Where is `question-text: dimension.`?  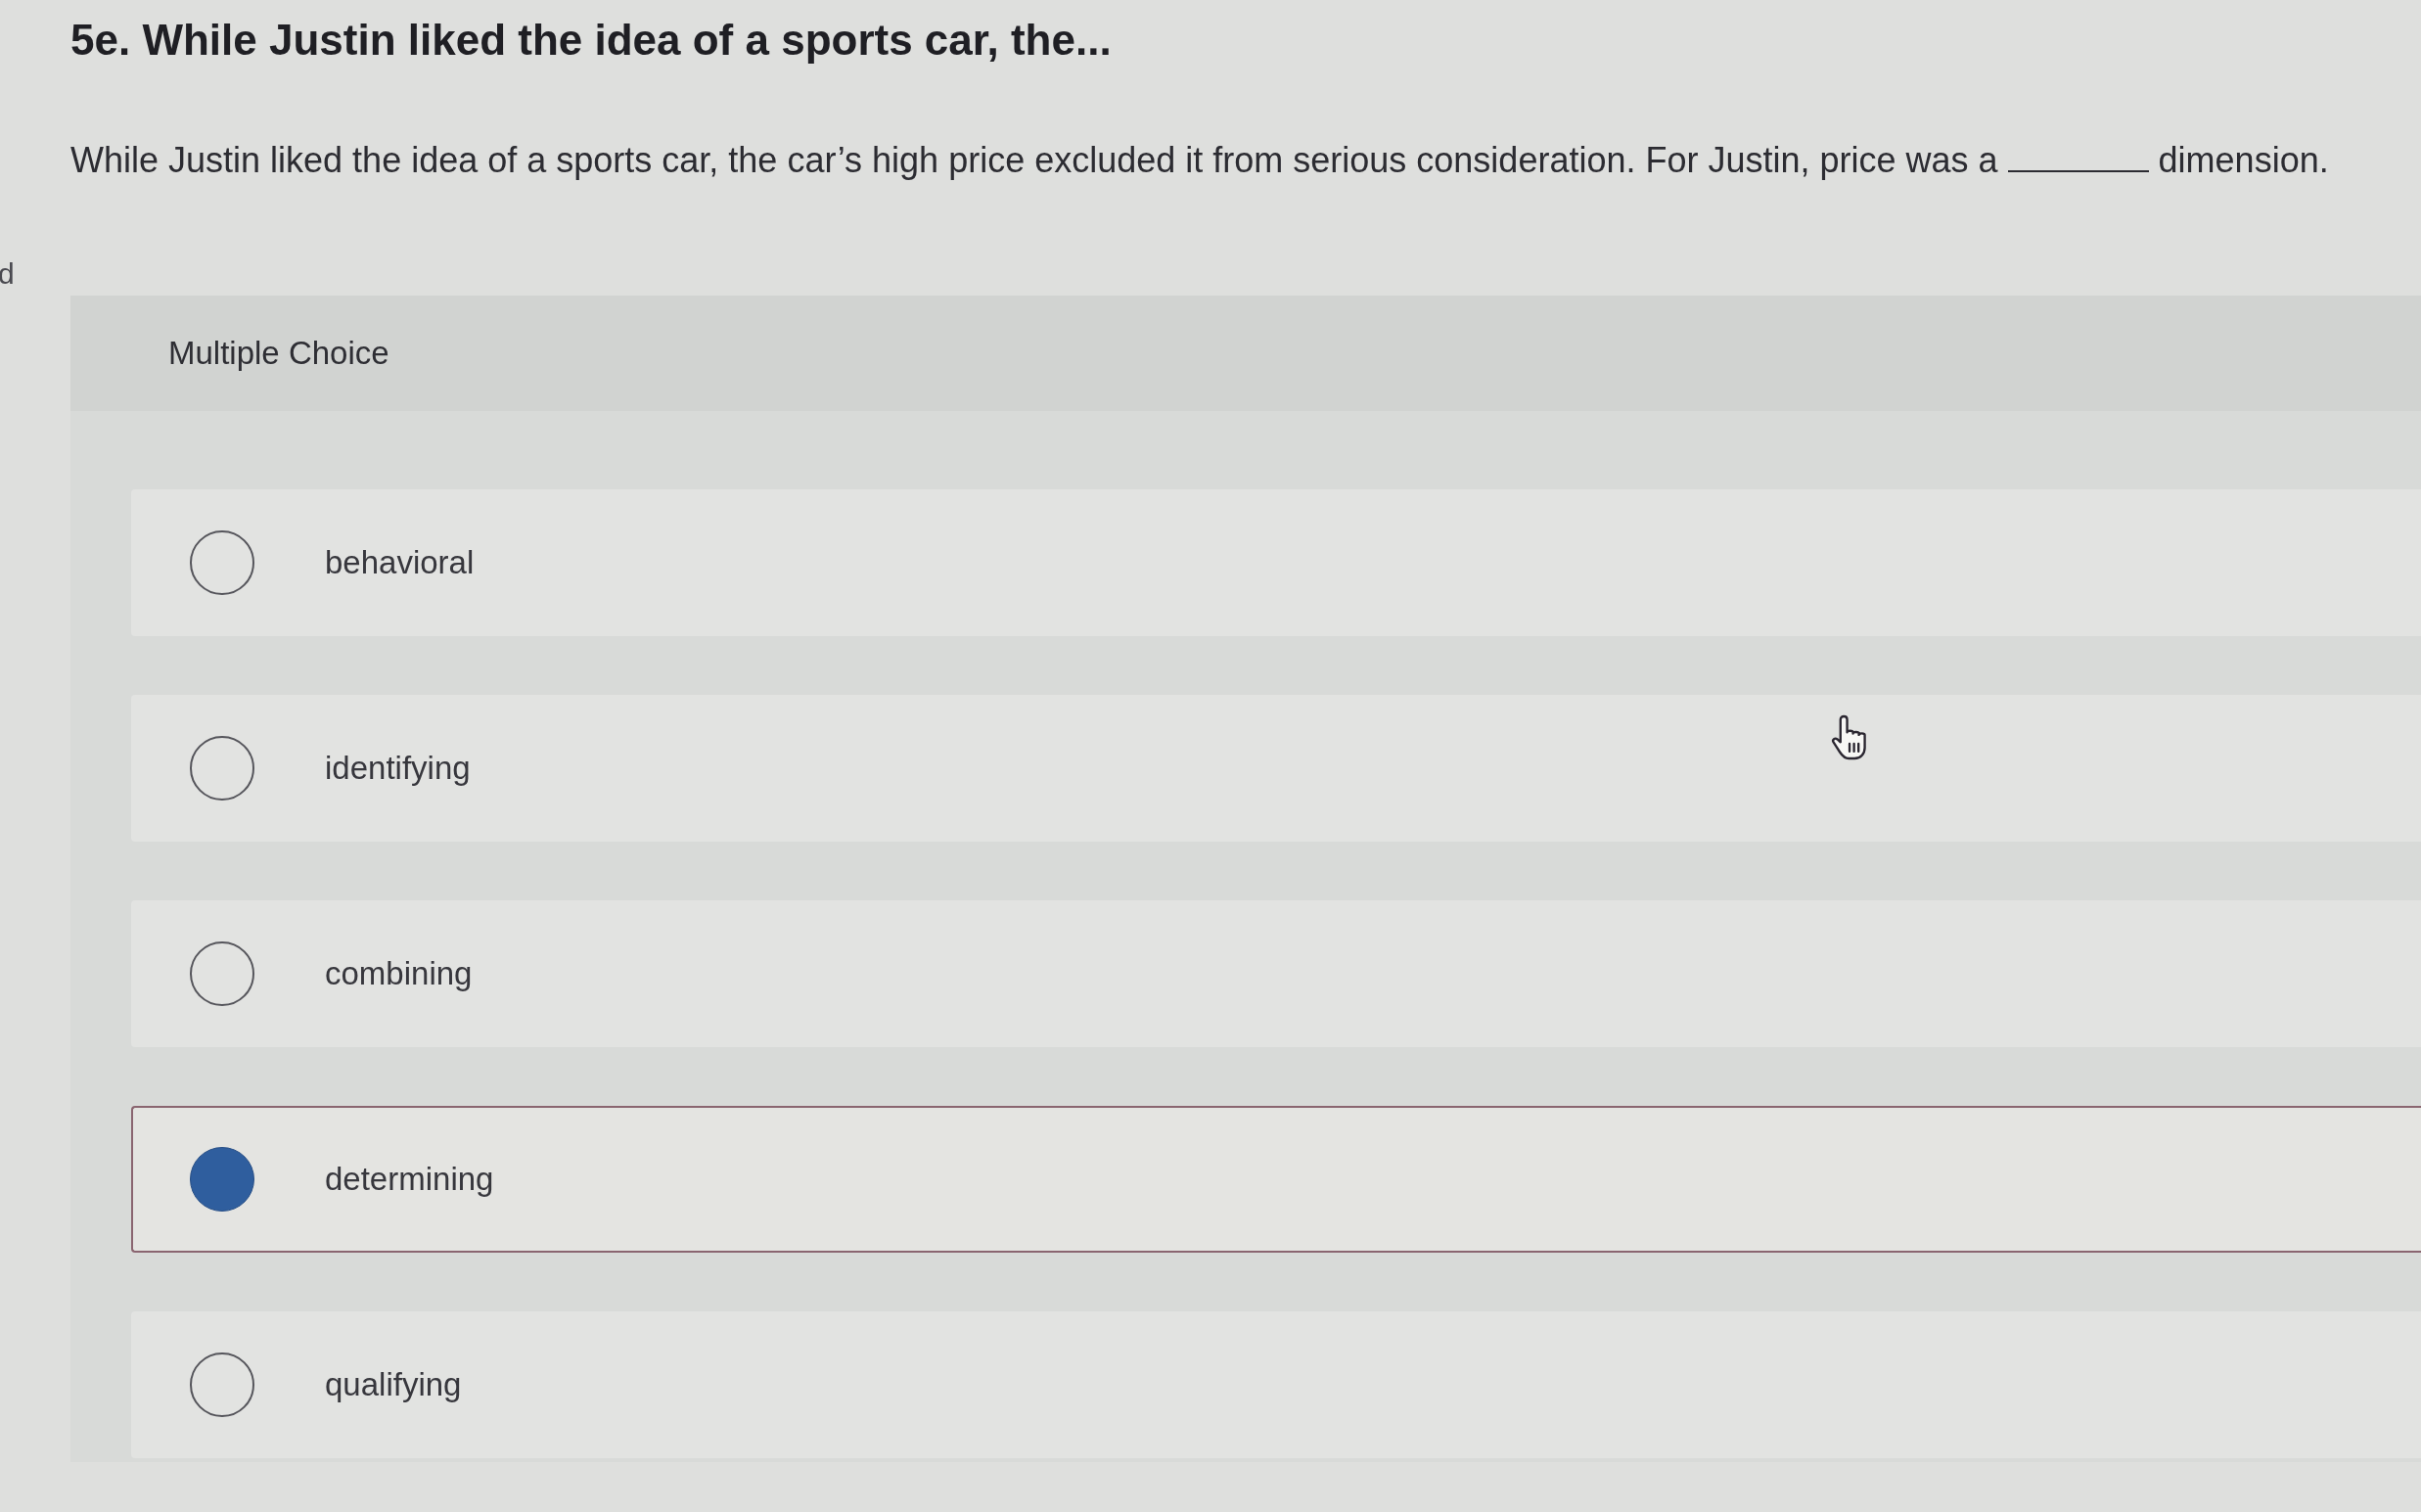
question-text: dimension. is located at coordinates (2243, 160).